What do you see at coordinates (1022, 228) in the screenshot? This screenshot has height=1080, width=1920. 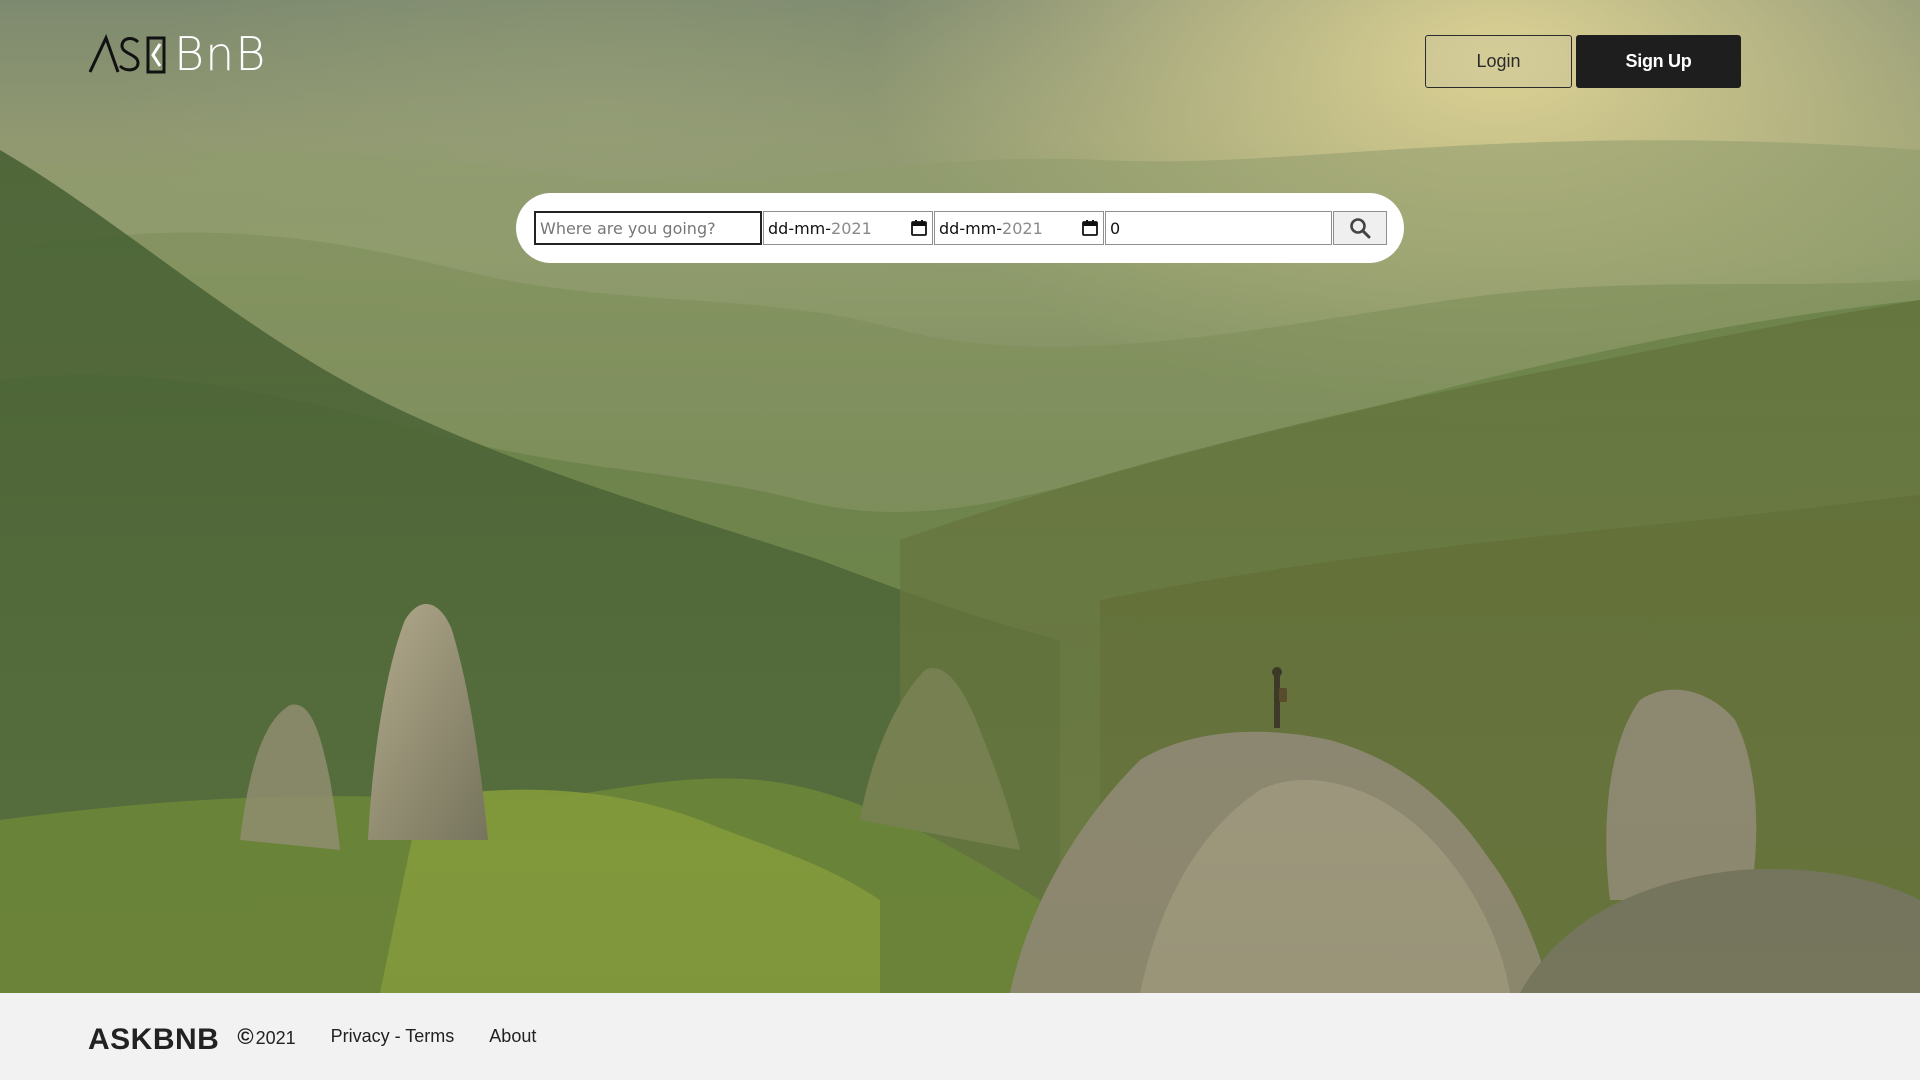 I see `checkout-year: 2021` at bounding box center [1022, 228].